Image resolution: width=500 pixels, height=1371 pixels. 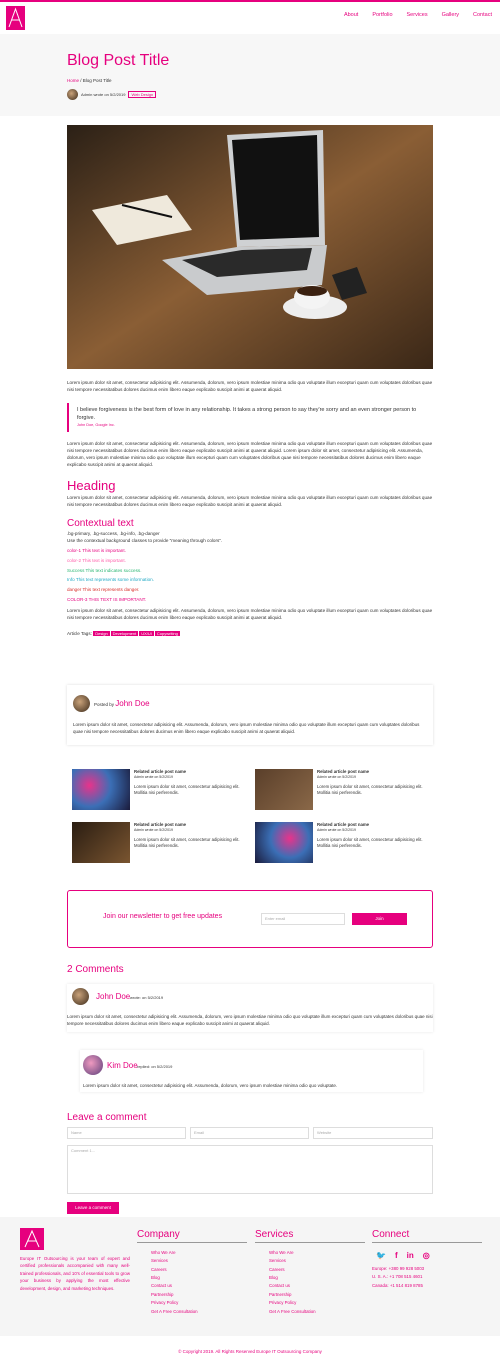 What do you see at coordinates (126, 1133) in the screenshot?
I see `name-input: Name` at bounding box center [126, 1133].